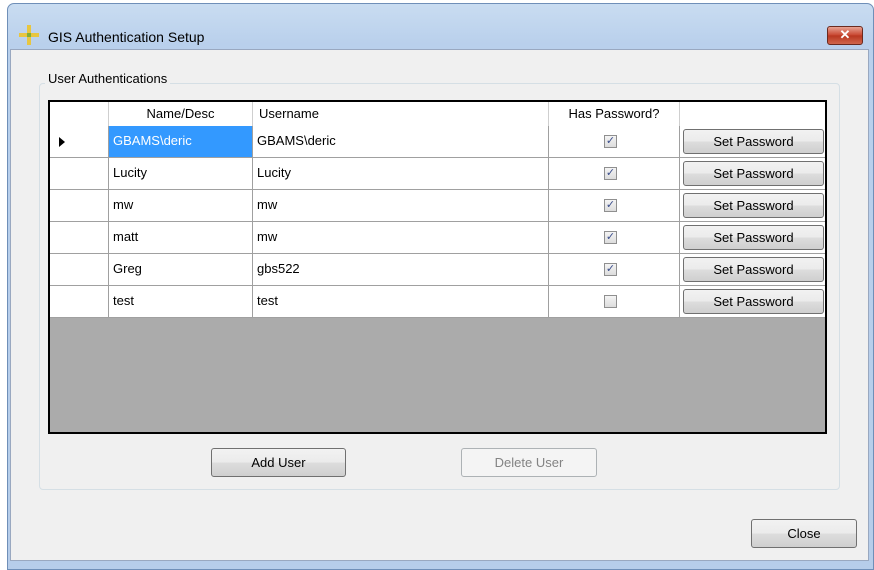 This screenshot has height=570, width=874. What do you see at coordinates (296, 140) in the screenshot?
I see `cell-username-text: GBAMS\deric` at bounding box center [296, 140].